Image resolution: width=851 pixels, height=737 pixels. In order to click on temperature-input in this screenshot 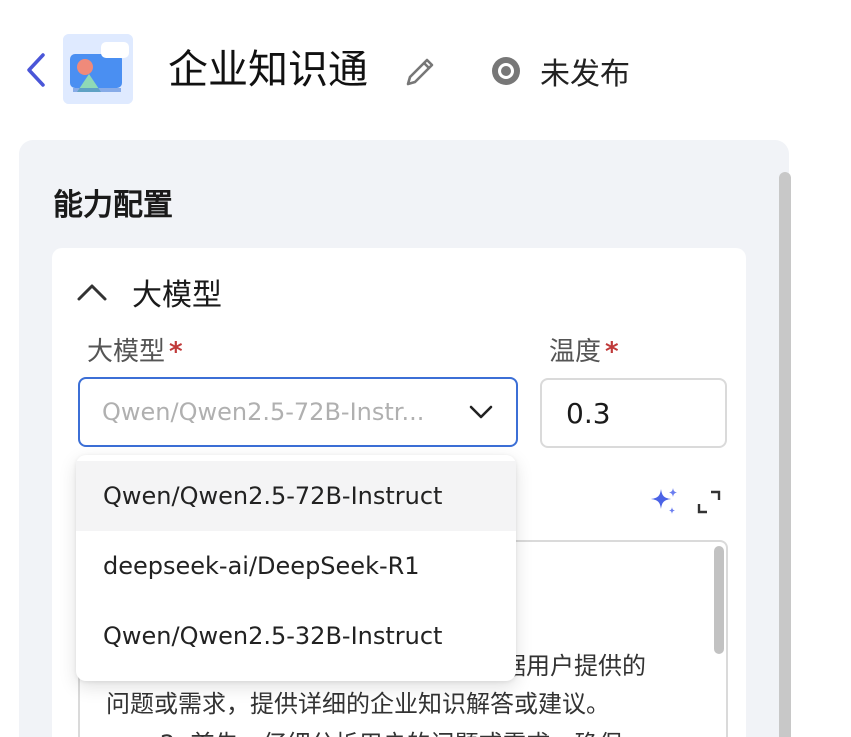, I will do `click(633, 413)`.